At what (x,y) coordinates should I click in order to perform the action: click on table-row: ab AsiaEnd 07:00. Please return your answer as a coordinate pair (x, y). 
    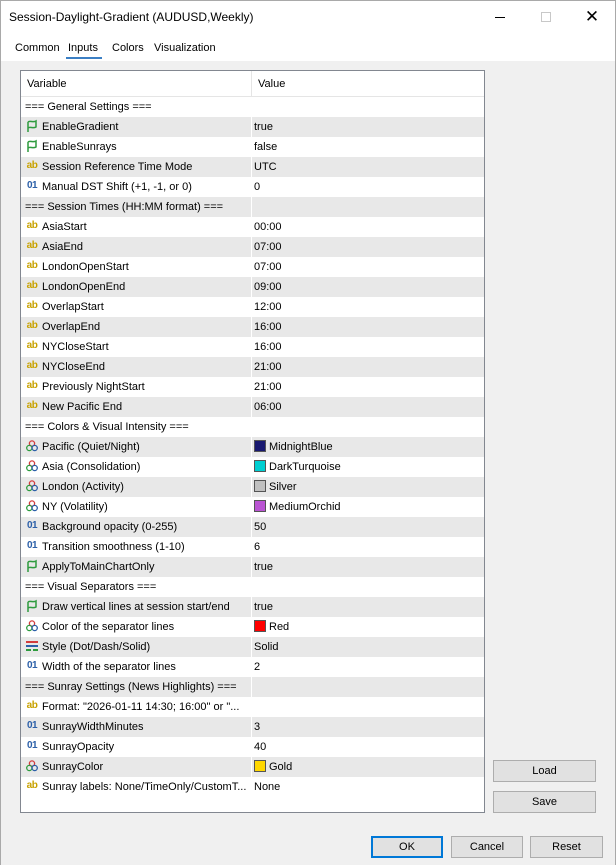
    Looking at the image, I should click on (252, 247).